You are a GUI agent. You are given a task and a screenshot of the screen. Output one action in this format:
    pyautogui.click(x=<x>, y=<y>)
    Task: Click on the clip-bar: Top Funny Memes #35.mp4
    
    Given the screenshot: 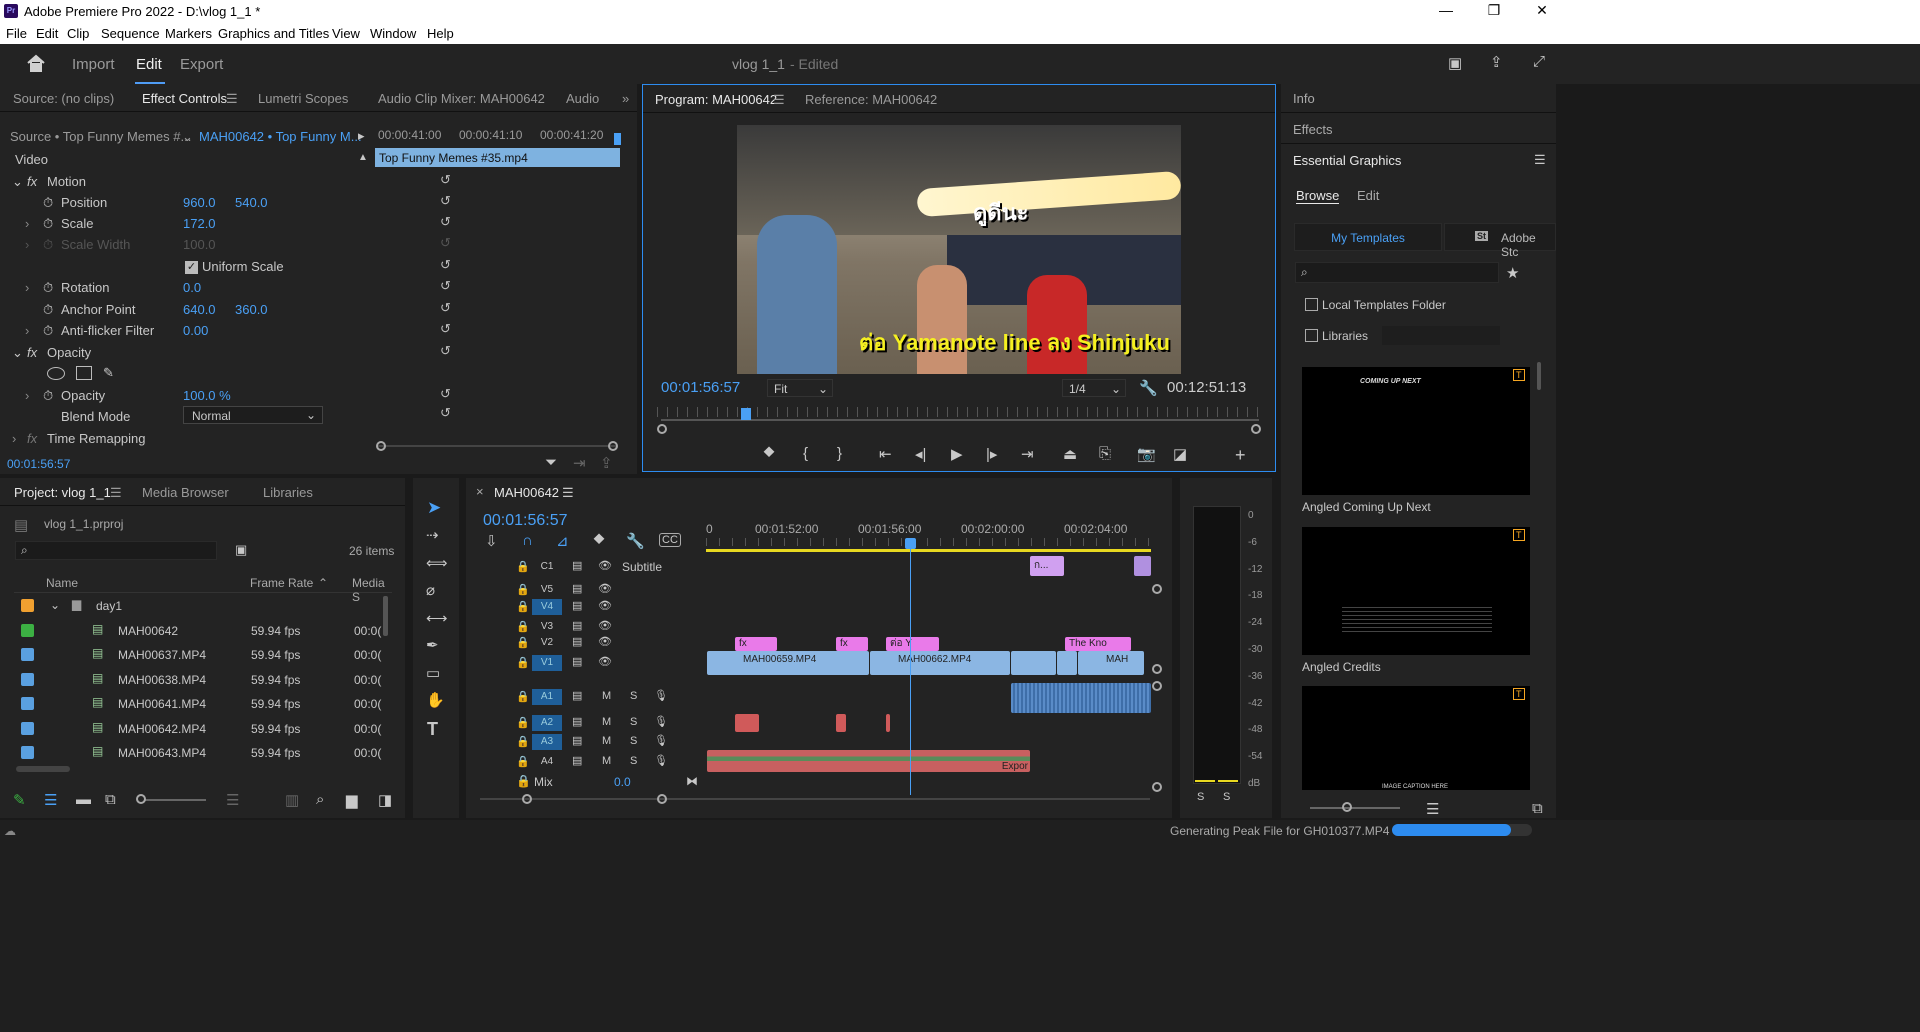 What is the action you would take?
    pyautogui.click(x=497, y=157)
    